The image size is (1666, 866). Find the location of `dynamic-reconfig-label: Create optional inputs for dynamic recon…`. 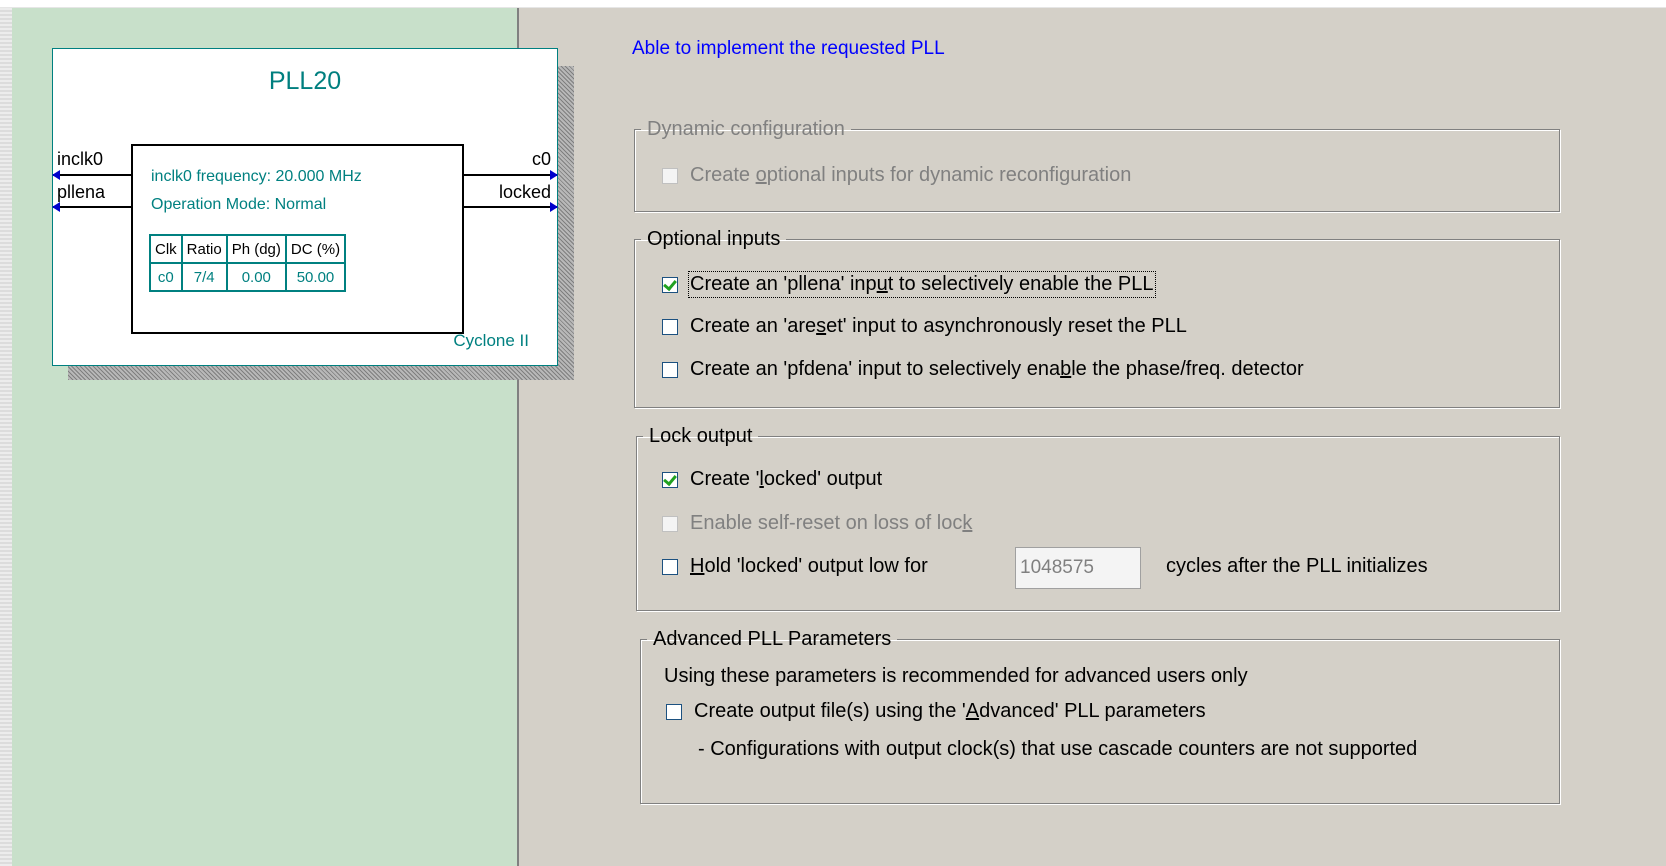

dynamic-reconfig-label: Create optional inputs for dynamic recon… is located at coordinates (911, 175).